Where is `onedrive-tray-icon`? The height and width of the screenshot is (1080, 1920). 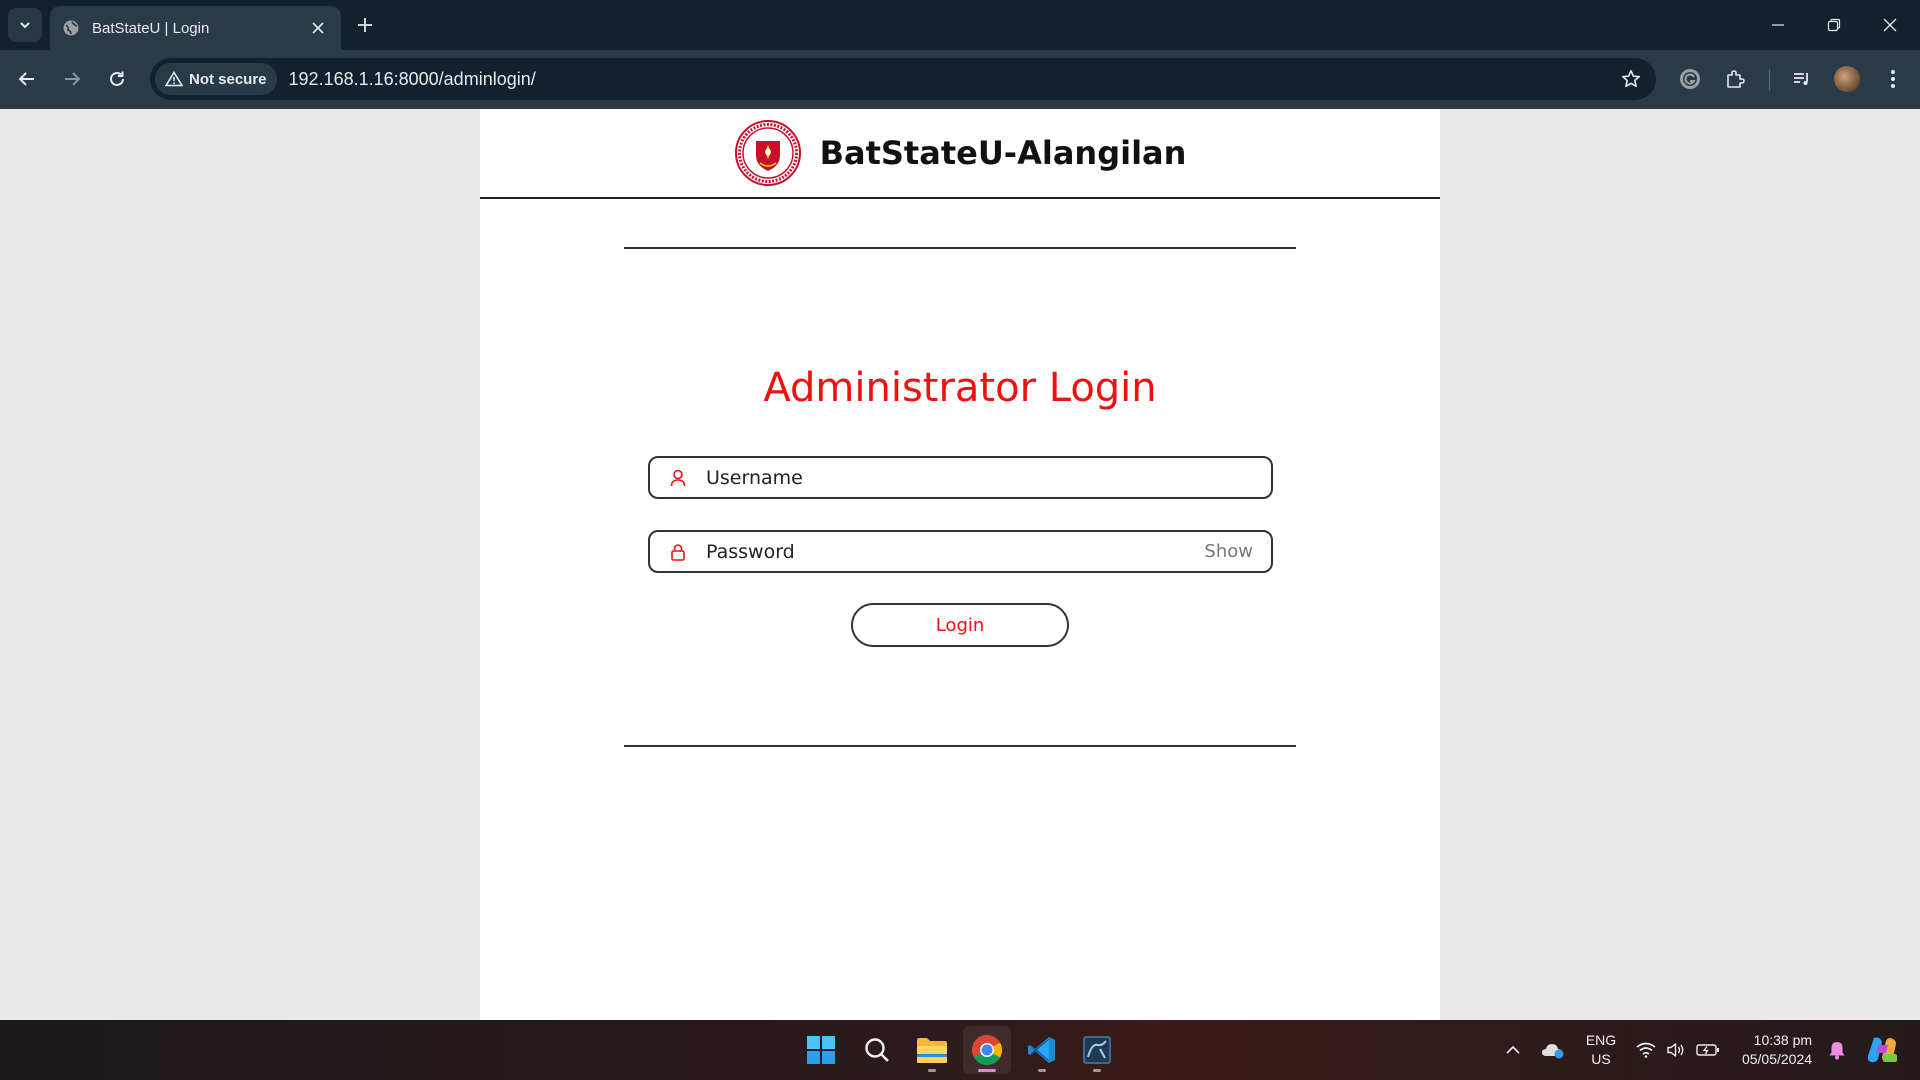 onedrive-tray-icon is located at coordinates (1553, 1050).